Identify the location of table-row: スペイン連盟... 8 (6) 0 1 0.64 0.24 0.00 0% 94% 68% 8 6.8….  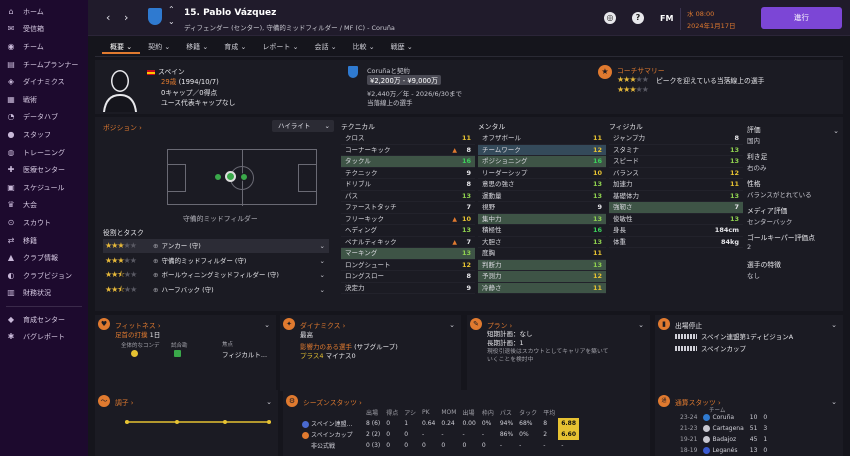
(439, 423).